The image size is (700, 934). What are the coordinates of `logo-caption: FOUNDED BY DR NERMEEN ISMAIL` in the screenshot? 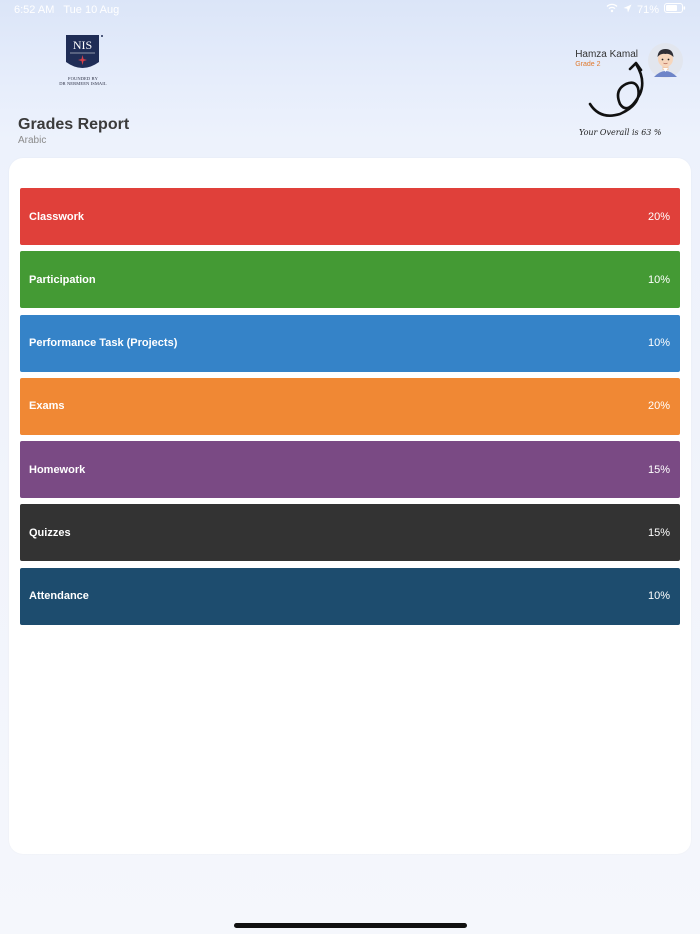 It's located at (83, 81).